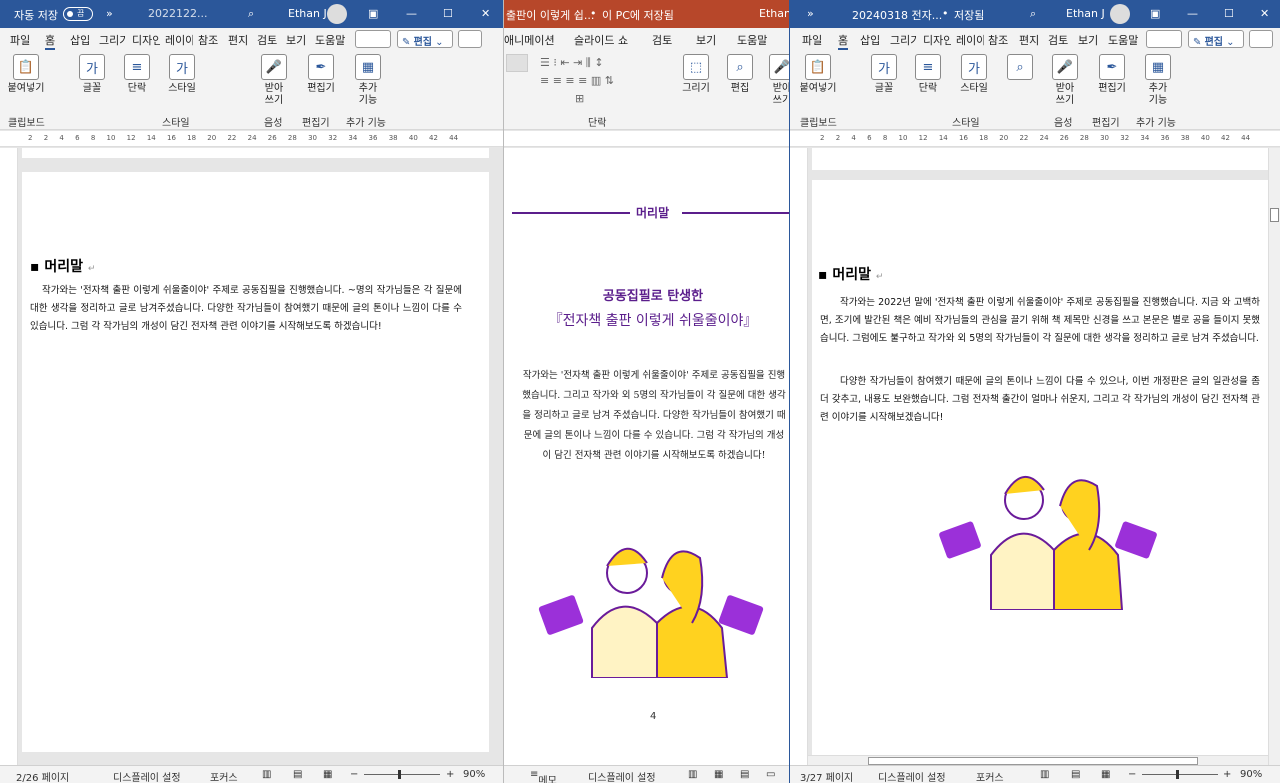  Describe the element at coordinates (1274, 215) in the screenshot. I see `scroll-thumb` at that location.